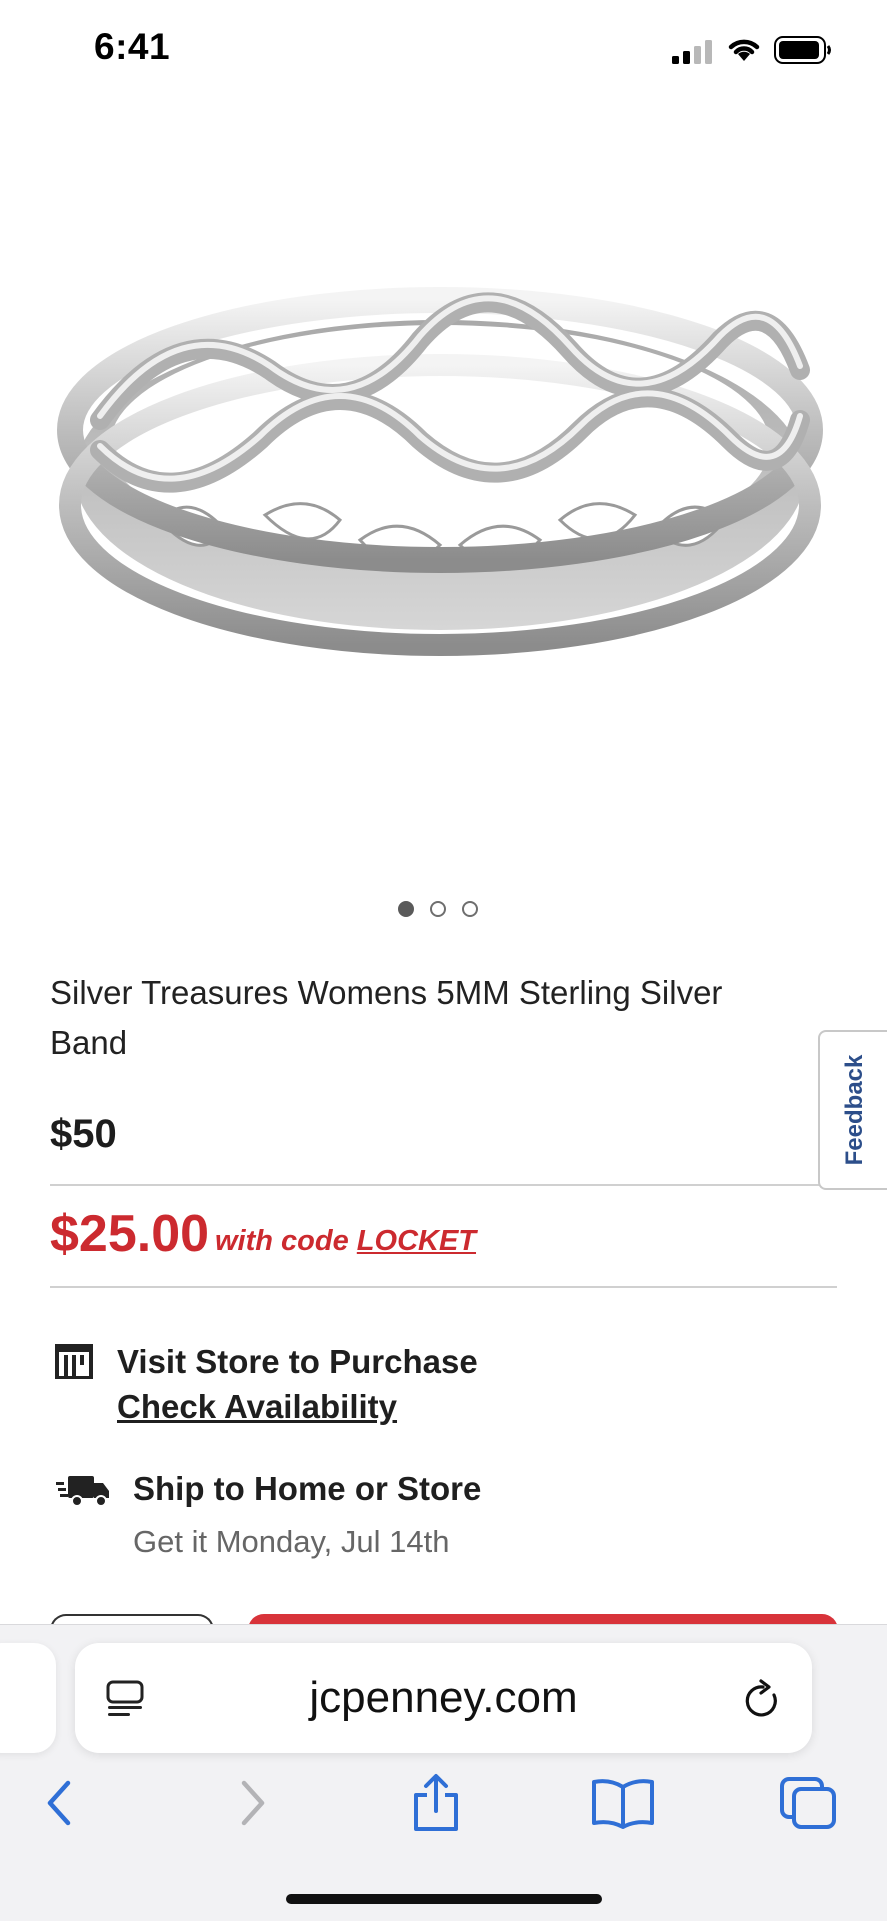 Image resolution: width=887 pixels, height=1921 pixels. I want to click on back-button, so click(59, 1803).